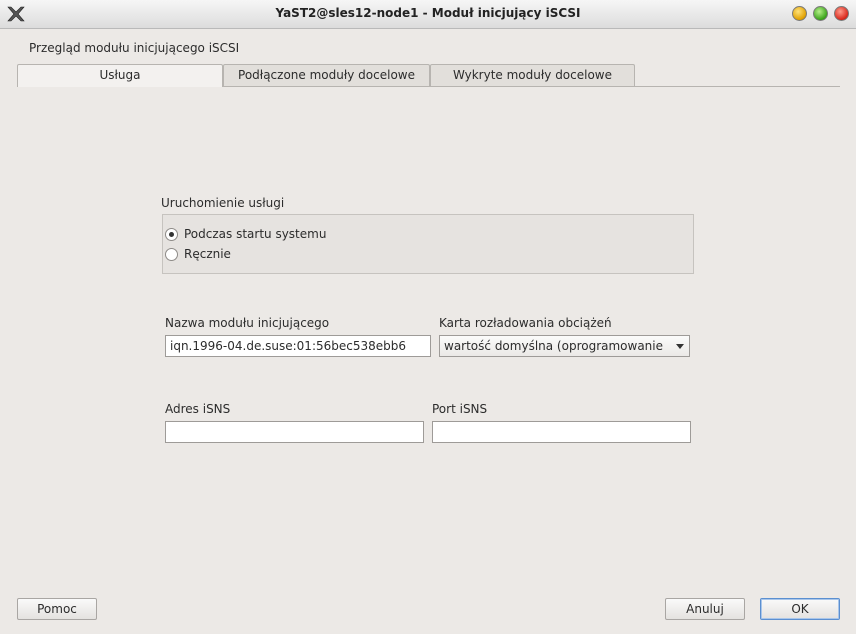 This screenshot has width=856, height=634. What do you see at coordinates (553, 346) in the screenshot?
I see `offload-card-value: wartość domyślna (oprogramowanie` at bounding box center [553, 346].